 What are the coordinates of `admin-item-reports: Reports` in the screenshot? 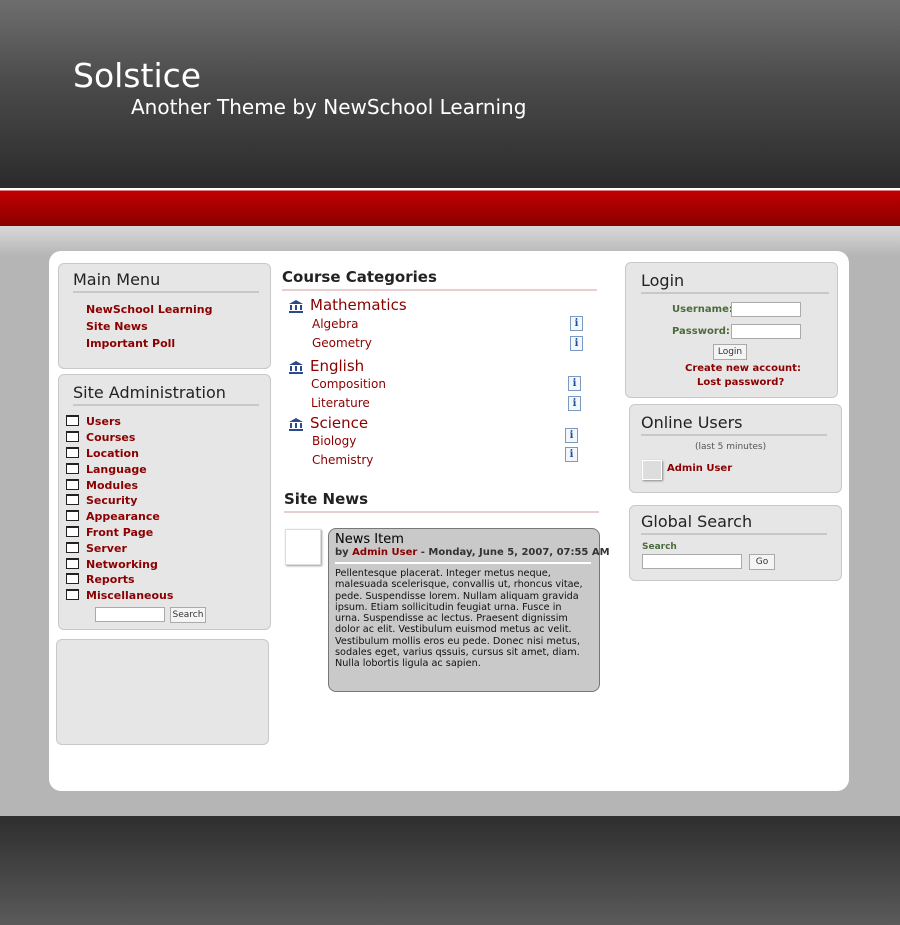 It's located at (119, 580).